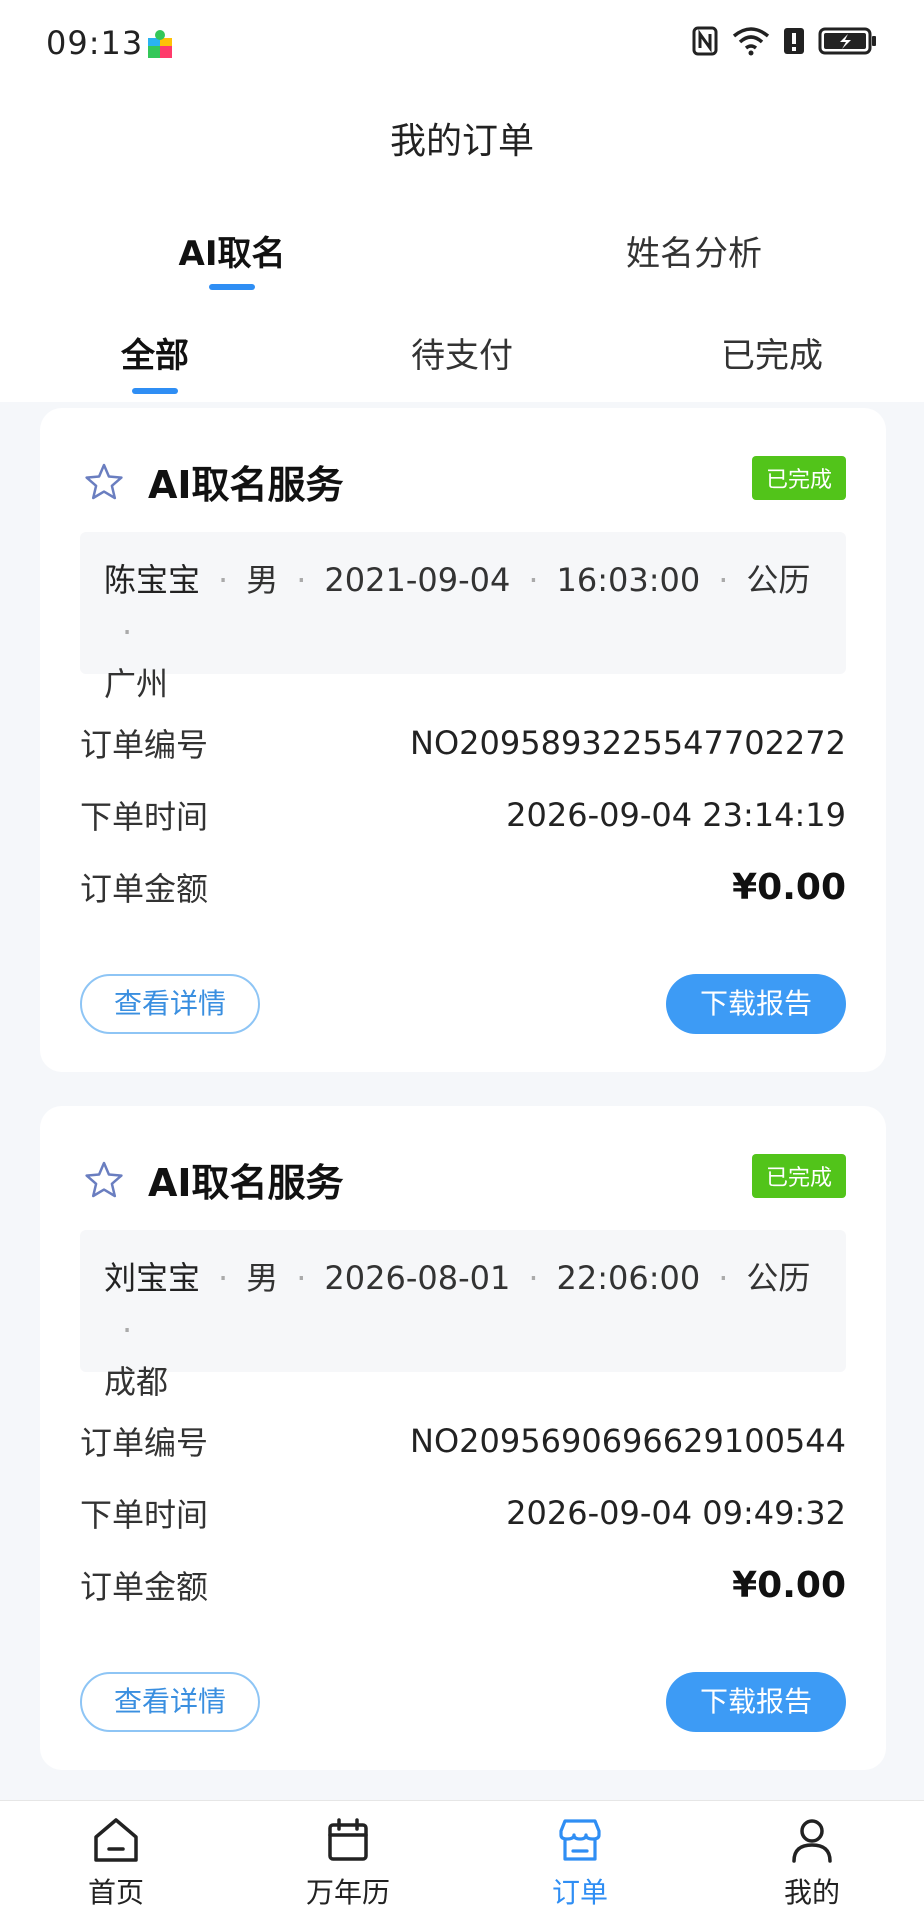 Image resolution: width=924 pixels, height=1920 pixels. I want to click on nav-calendar: 万年历, so click(348, 1863).